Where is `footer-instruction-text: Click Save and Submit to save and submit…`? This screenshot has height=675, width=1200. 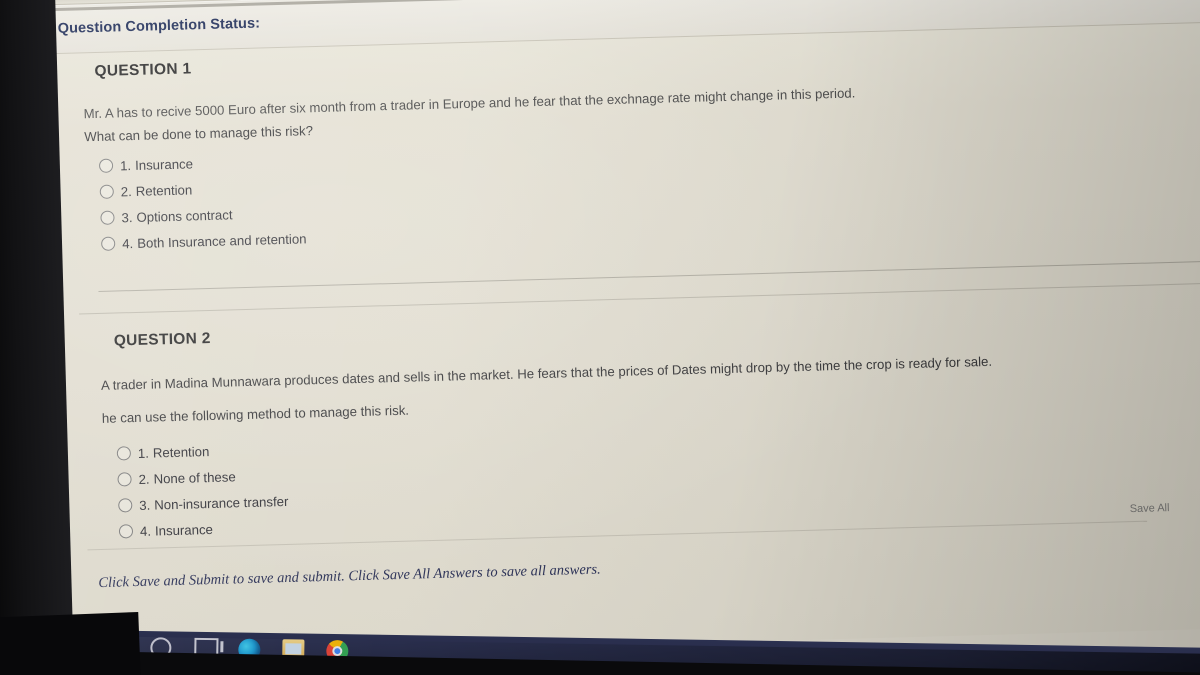
footer-instruction-text: Click Save and Submit to save and submit… is located at coordinates (349, 576).